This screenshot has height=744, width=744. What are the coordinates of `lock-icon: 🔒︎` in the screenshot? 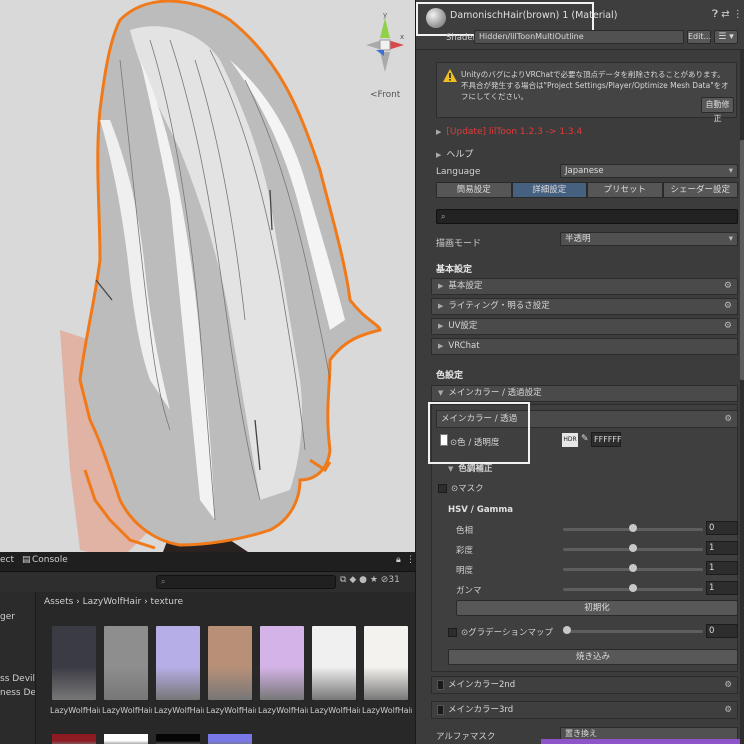 It's located at (398, 560).